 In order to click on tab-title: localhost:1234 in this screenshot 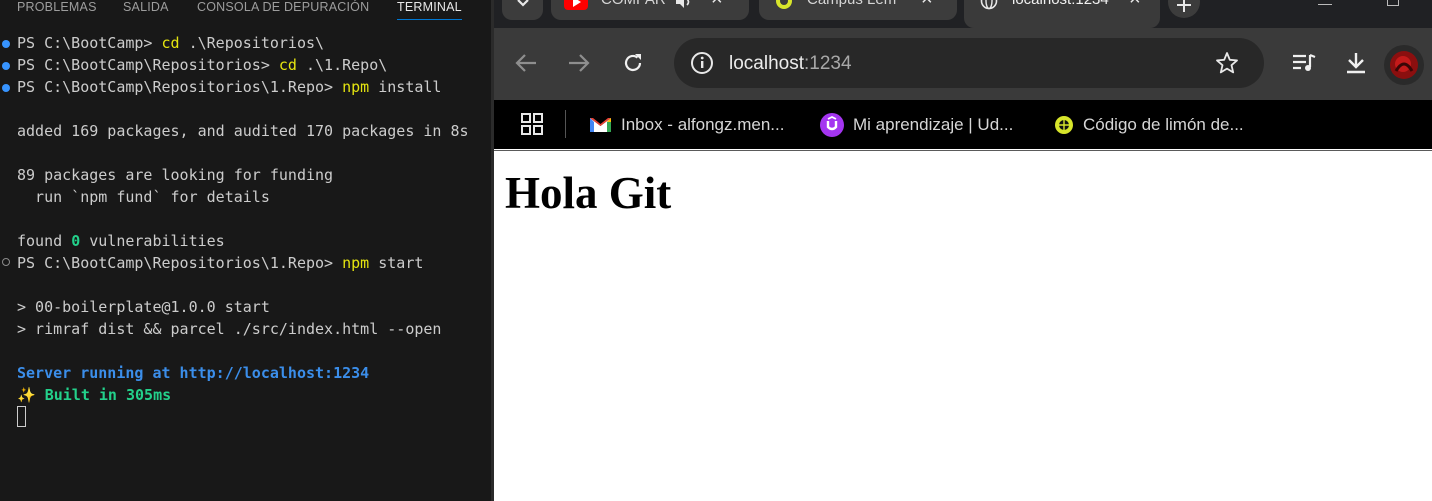, I will do `click(1060, 4)`.